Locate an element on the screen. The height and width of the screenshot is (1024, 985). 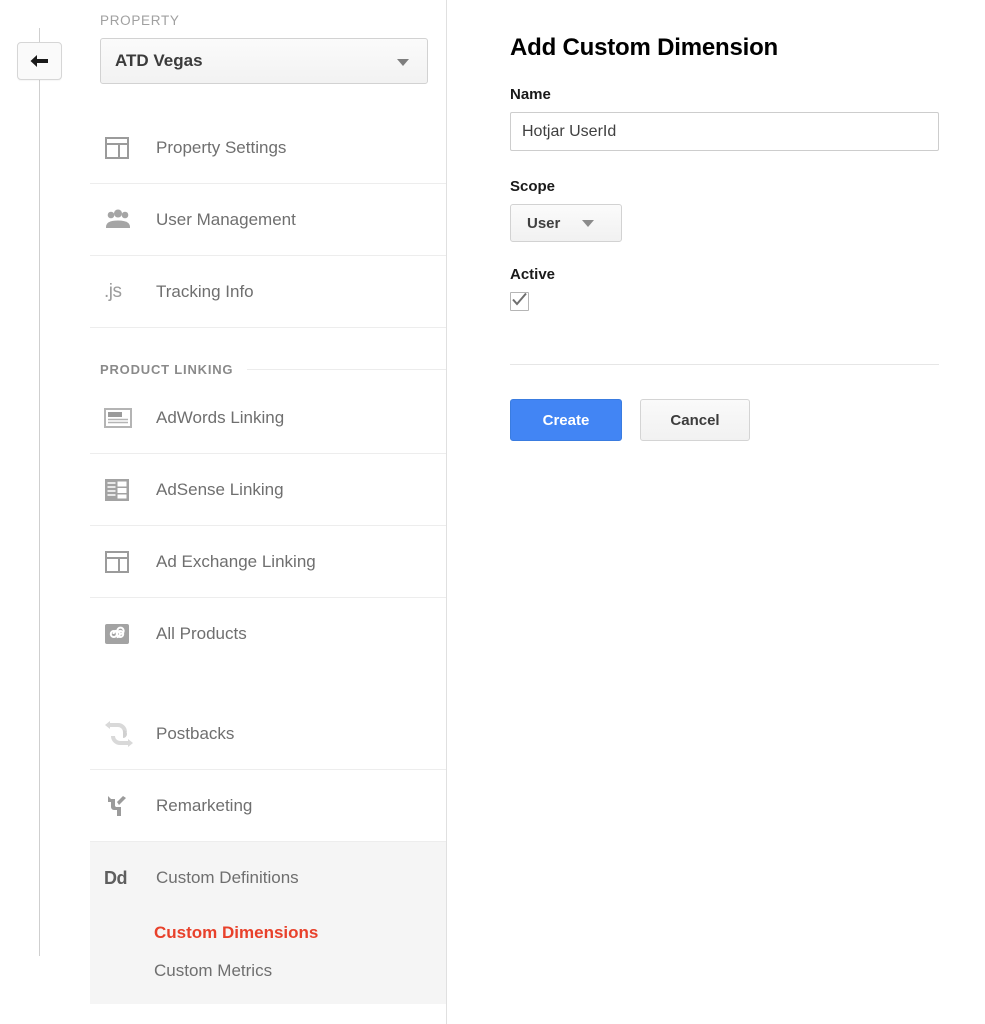
name-input is located at coordinates (724, 131).